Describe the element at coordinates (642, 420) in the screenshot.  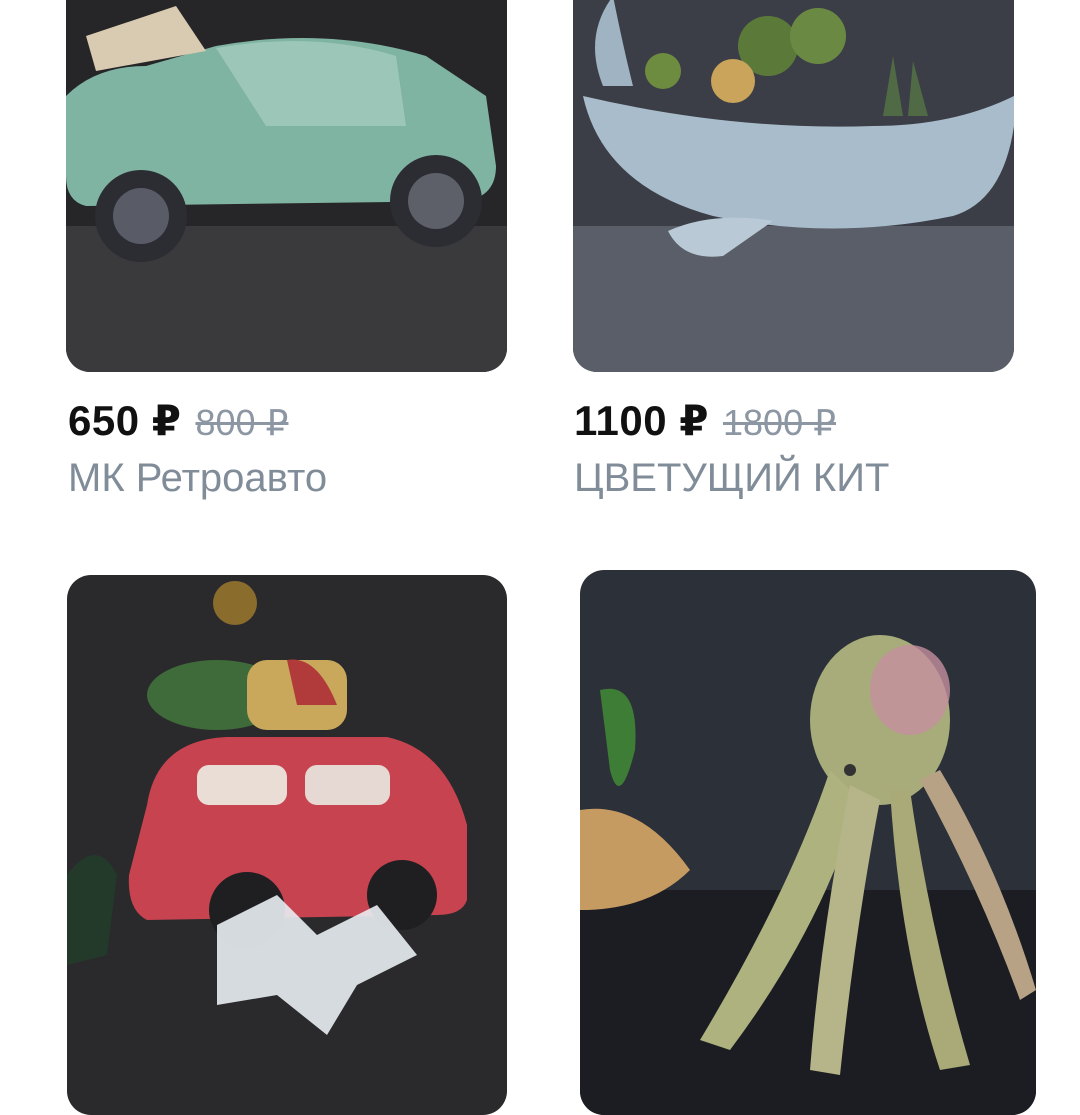
I see `product-price: 1100 ₽` at that location.